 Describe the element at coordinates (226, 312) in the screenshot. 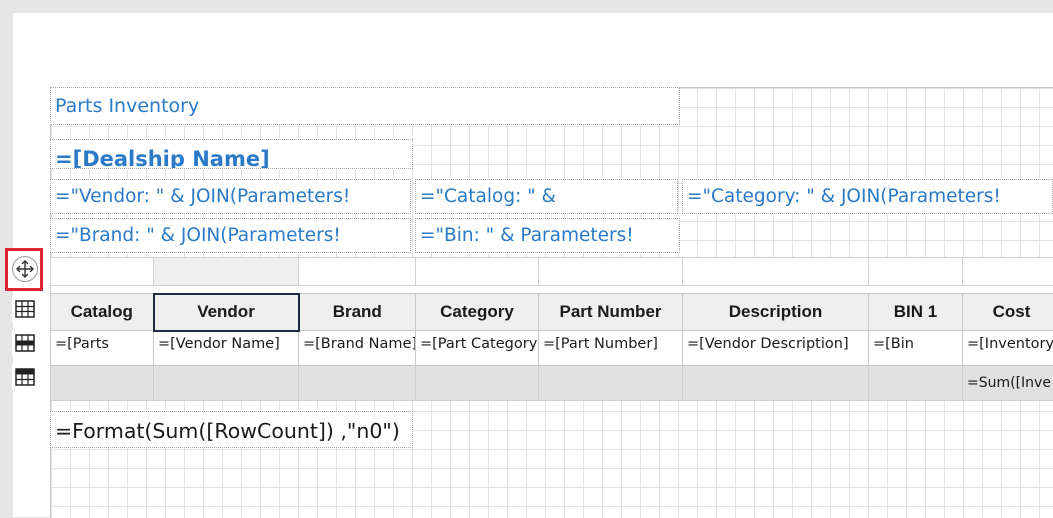

I see `header-cell-vendor: Vendor` at that location.